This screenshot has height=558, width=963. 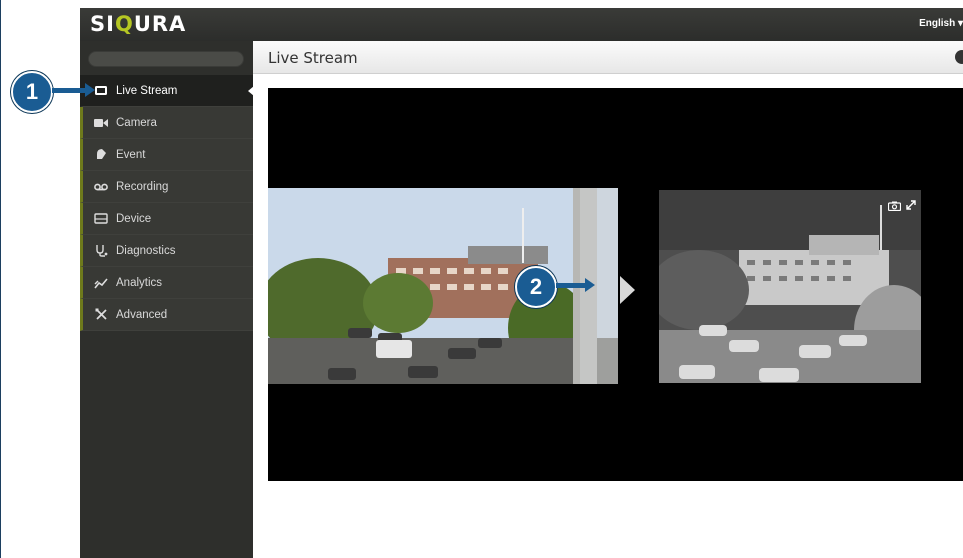 I want to click on analytics-graph-icon, so click(x=101, y=283).